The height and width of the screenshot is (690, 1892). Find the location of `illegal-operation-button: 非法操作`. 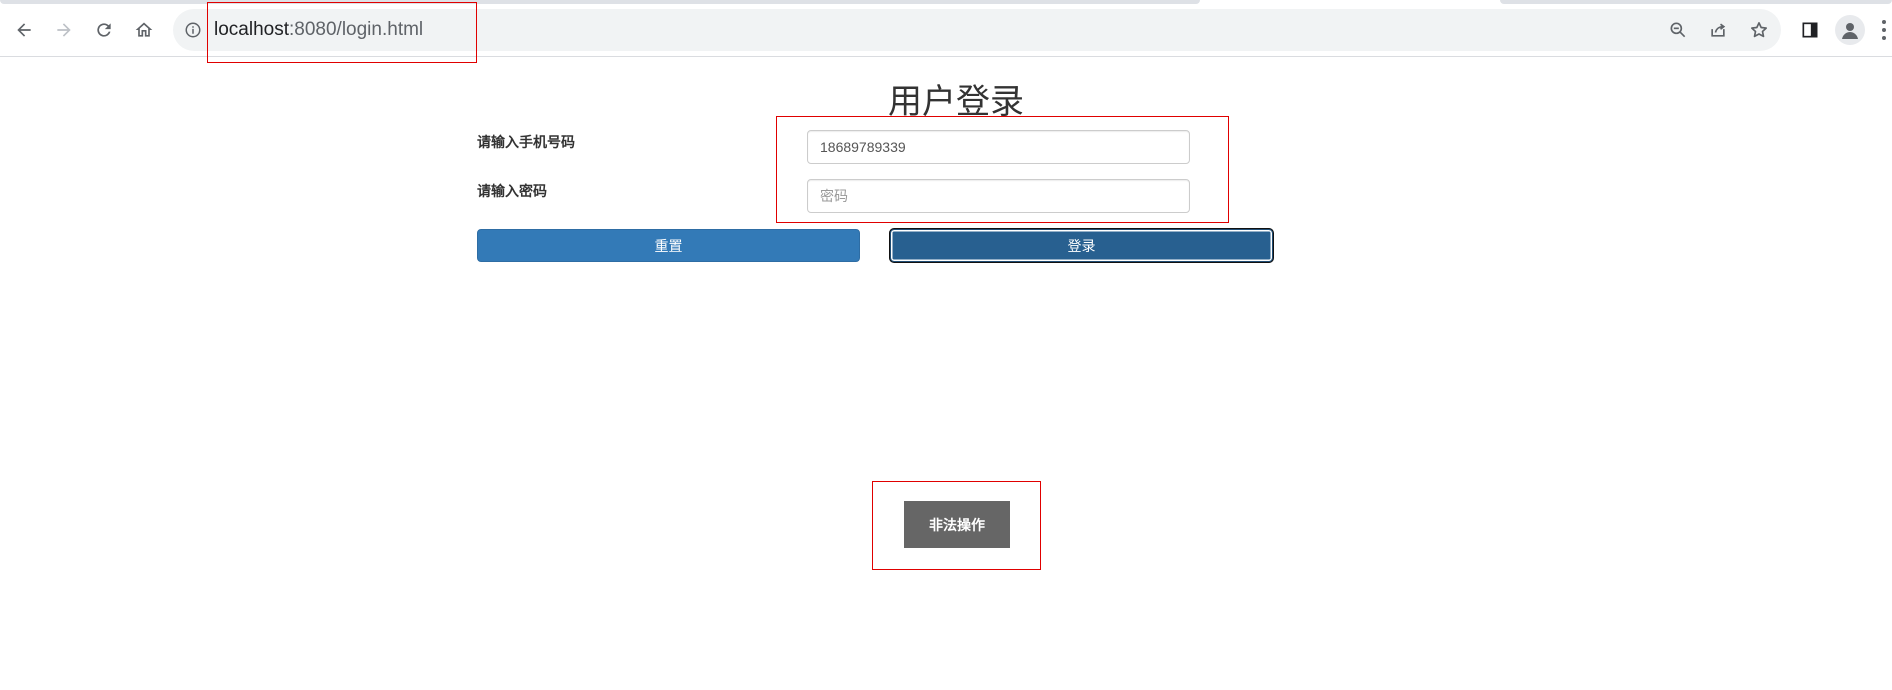

illegal-operation-button: 非法操作 is located at coordinates (957, 524).